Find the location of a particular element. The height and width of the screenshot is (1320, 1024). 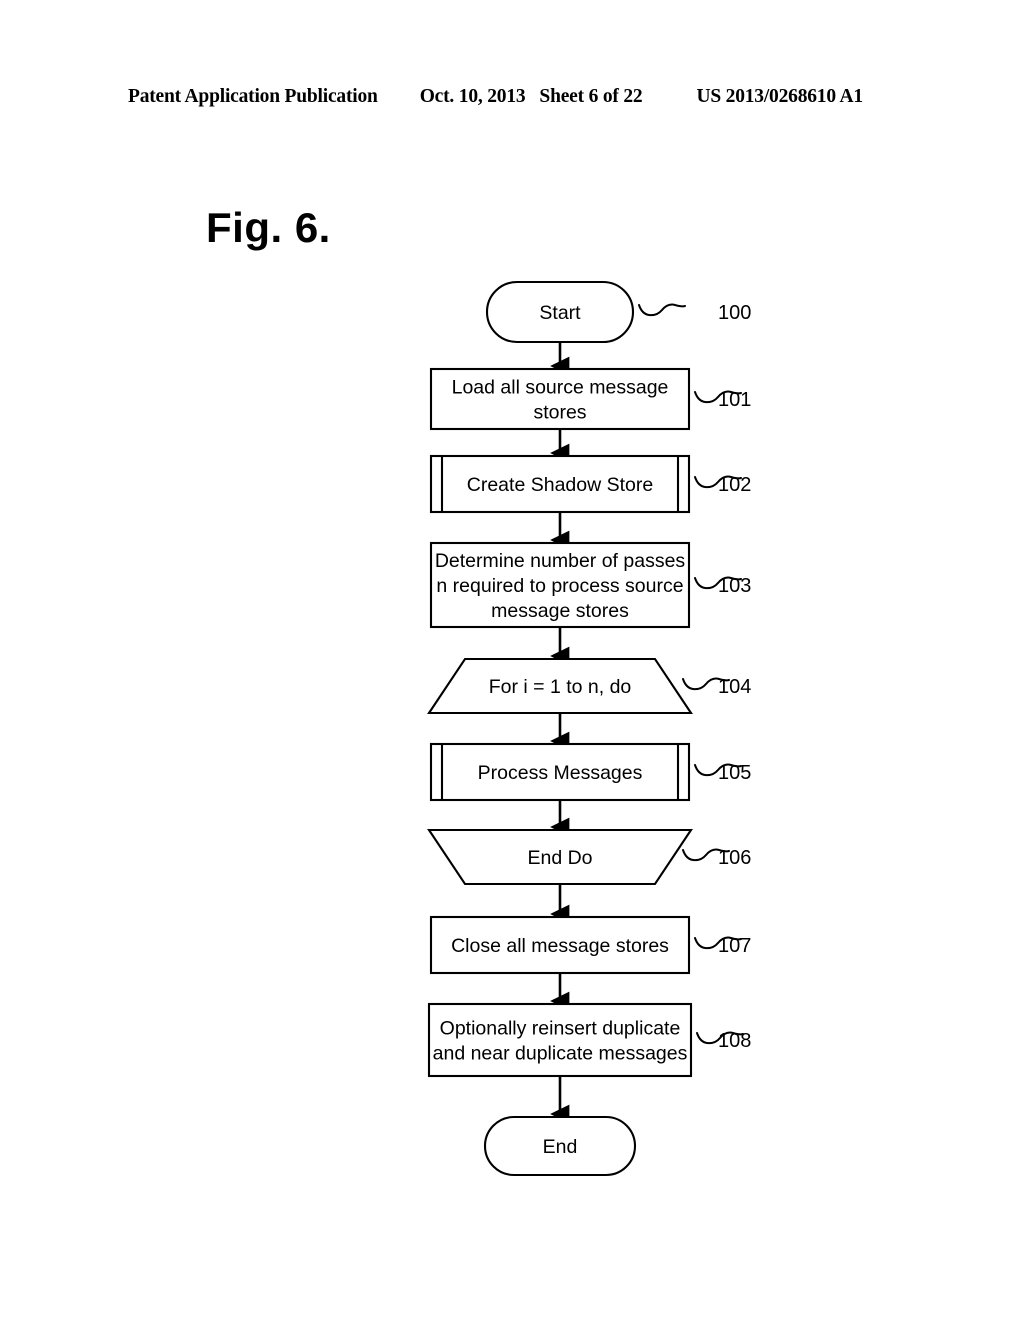

flow-node-label: End is located at coordinates (560, 1147).